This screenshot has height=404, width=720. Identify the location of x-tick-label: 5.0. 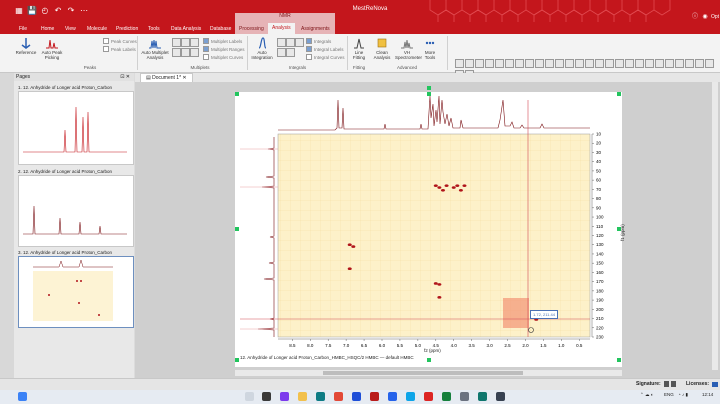
(418, 345).